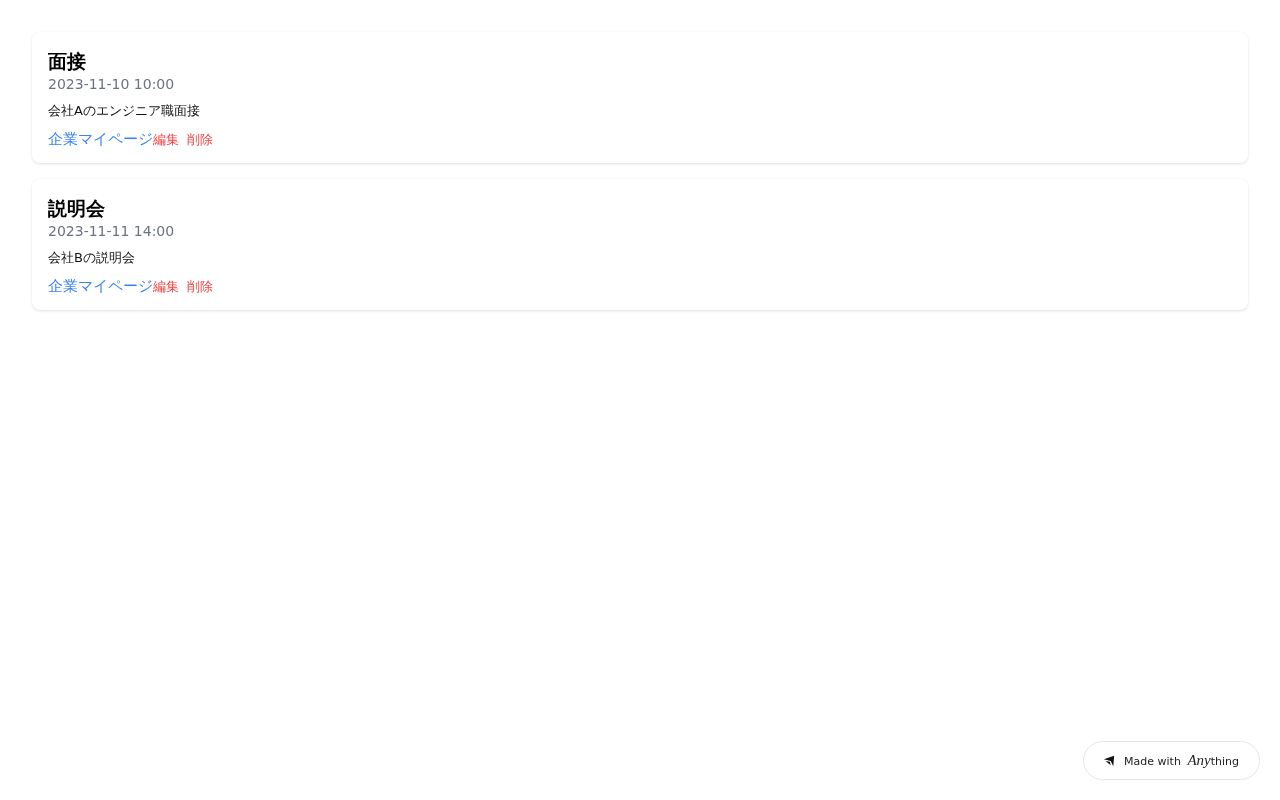 The image size is (1280, 800). What do you see at coordinates (124, 111) in the screenshot?
I see `event-description: 会社Aのエンジニア職面接` at bounding box center [124, 111].